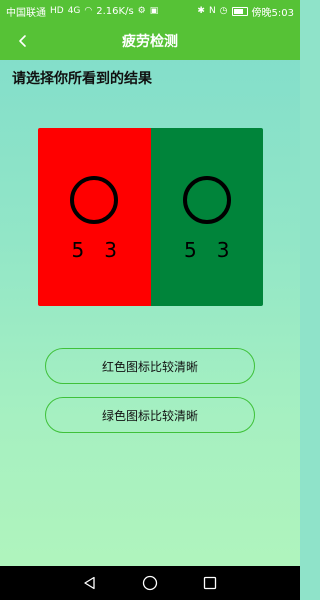  I want to click on nav-recents-button, so click(210, 583).